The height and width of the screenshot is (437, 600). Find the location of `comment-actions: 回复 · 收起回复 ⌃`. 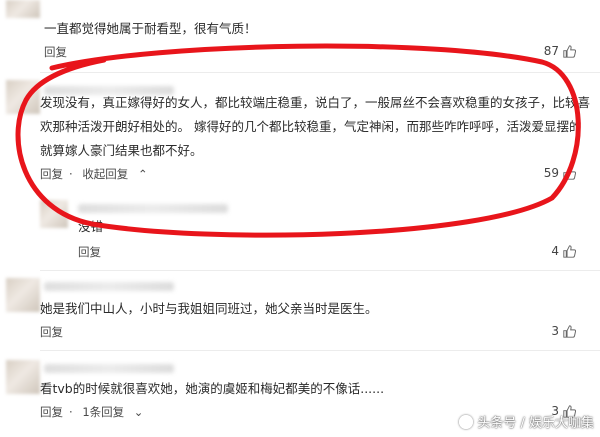

comment-actions: 回复 · 收起回复 ⌃ is located at coordinates (100, 174).